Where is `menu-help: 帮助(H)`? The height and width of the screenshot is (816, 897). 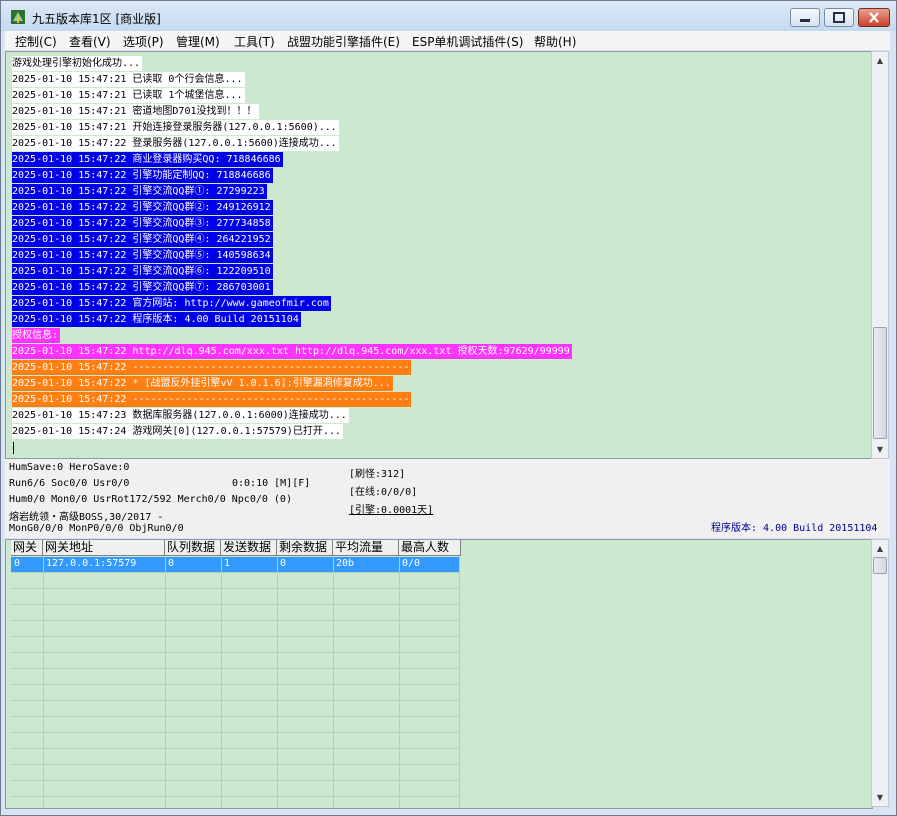 menu-help: 帮助(H) is located at coordinates (555, 41).